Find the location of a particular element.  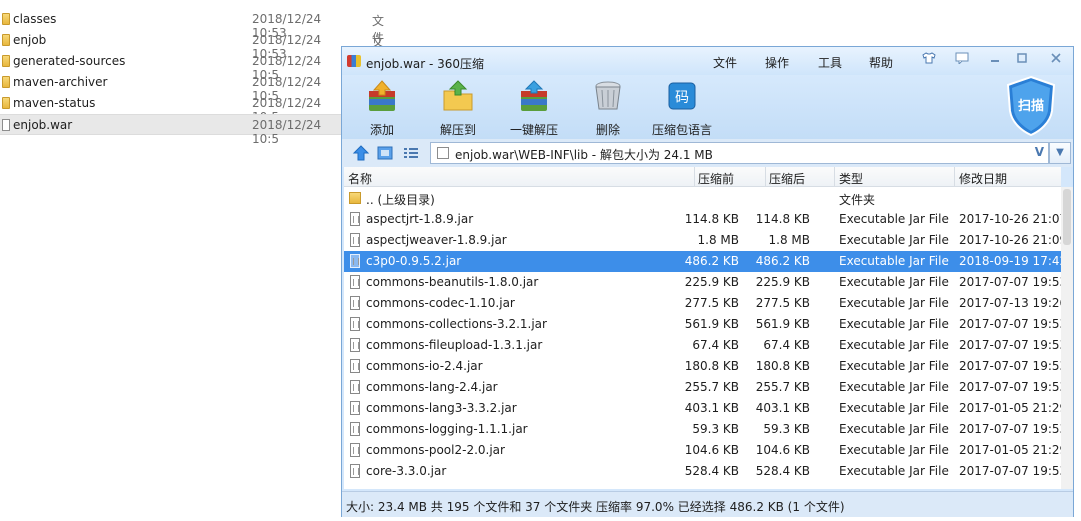

extract-folder-icon is located at coordinates (458, 96).